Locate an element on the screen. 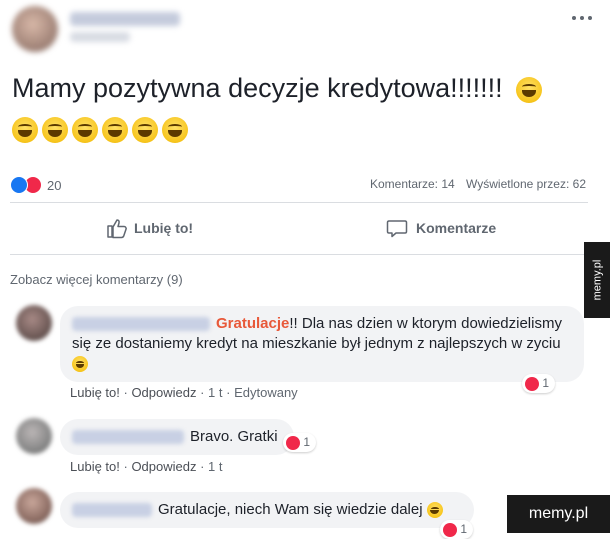  author-name is located at coordinates (125, 19).